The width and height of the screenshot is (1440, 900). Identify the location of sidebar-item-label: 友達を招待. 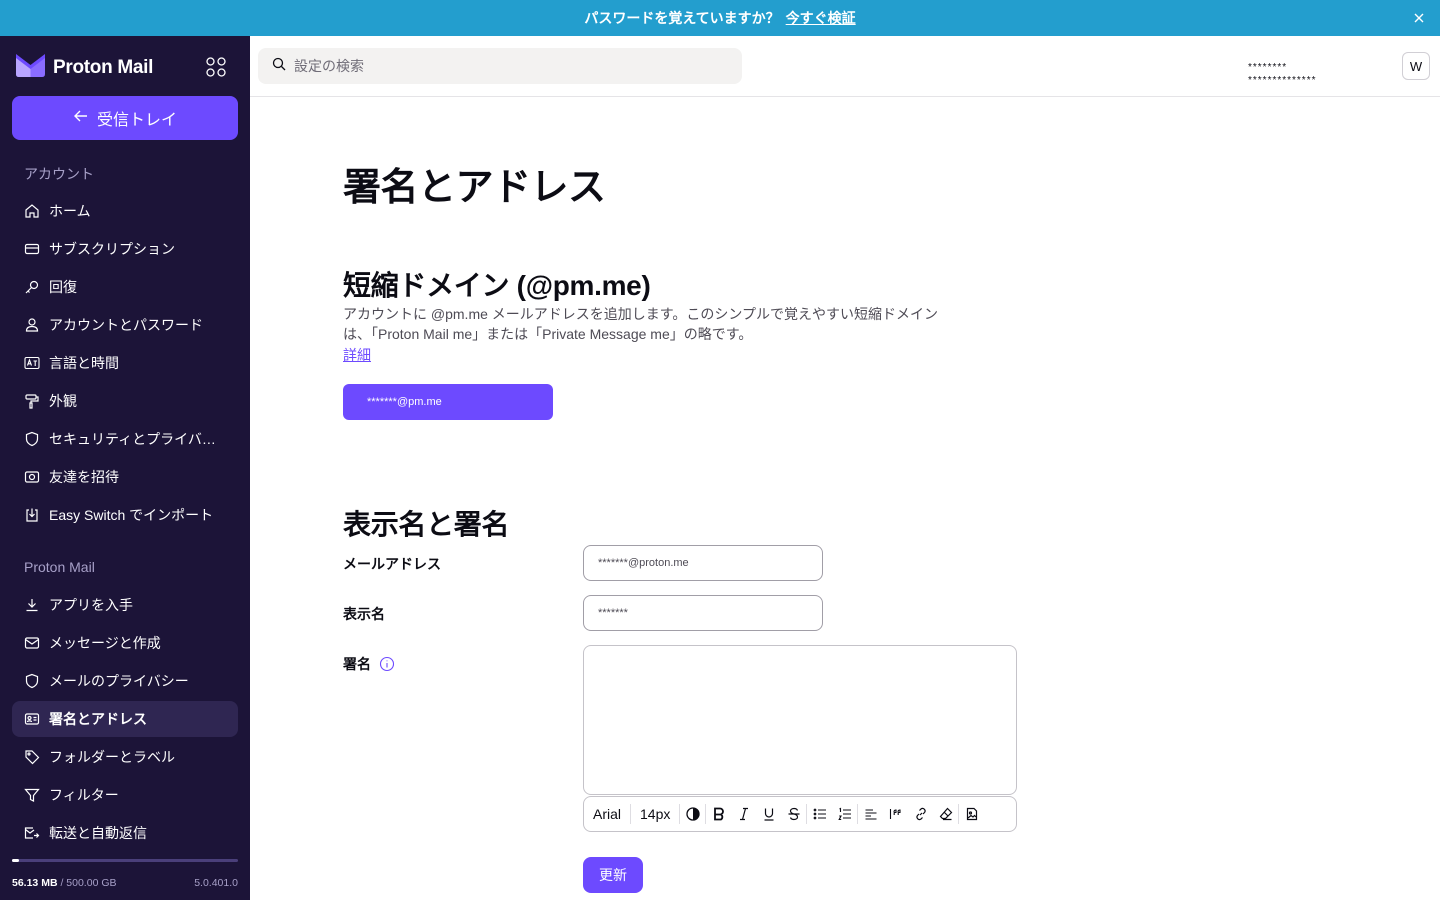
(84, 477).